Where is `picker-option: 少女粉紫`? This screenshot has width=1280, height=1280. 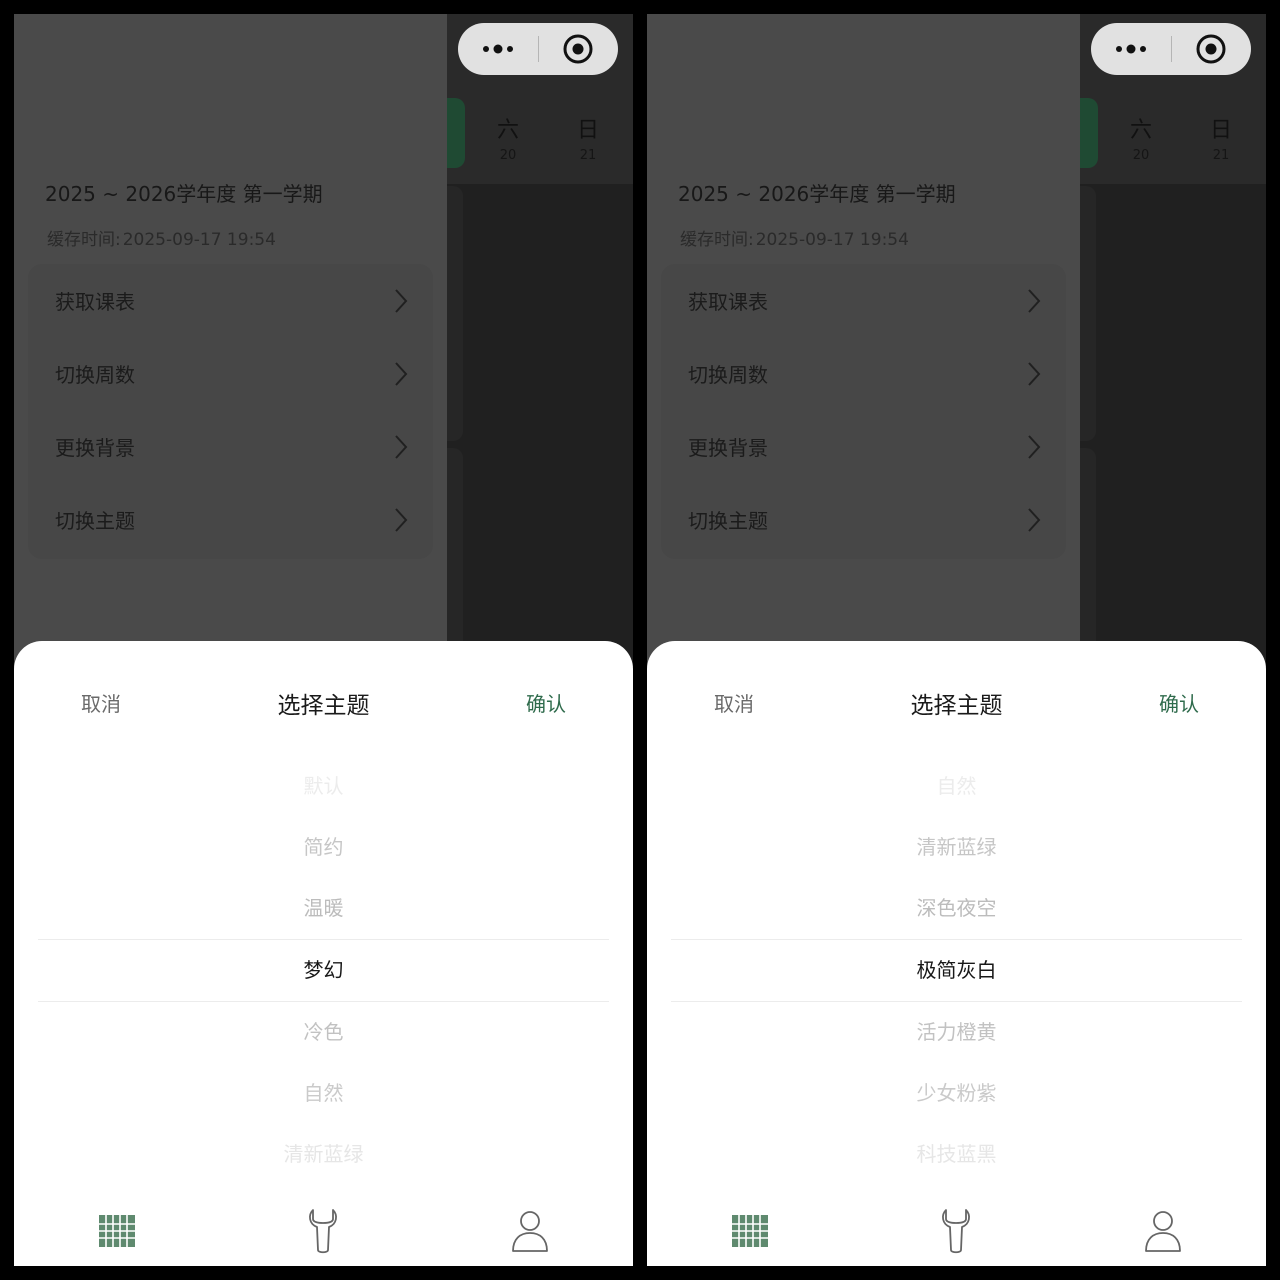 picker-option: 少女粉紫 is located at coordinates (956, 1093).